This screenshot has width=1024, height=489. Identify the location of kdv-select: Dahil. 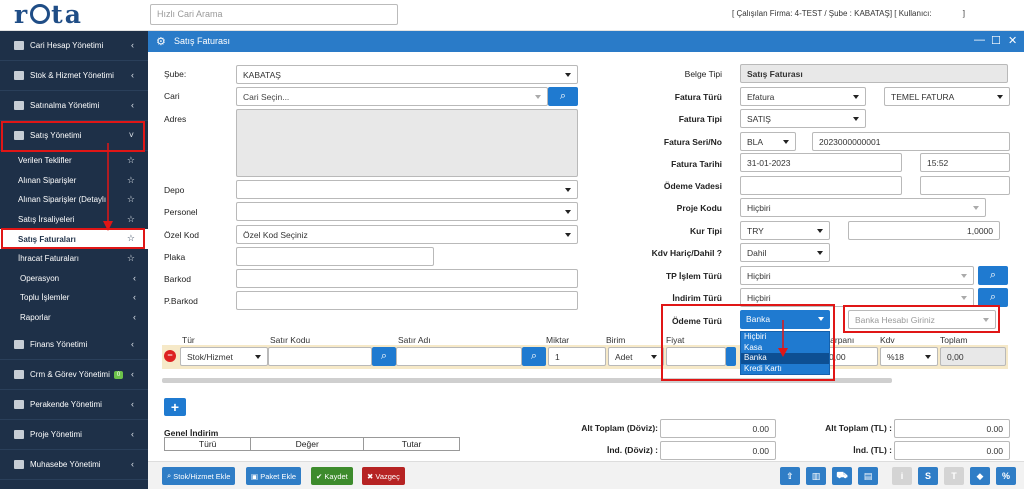
(785, 252).